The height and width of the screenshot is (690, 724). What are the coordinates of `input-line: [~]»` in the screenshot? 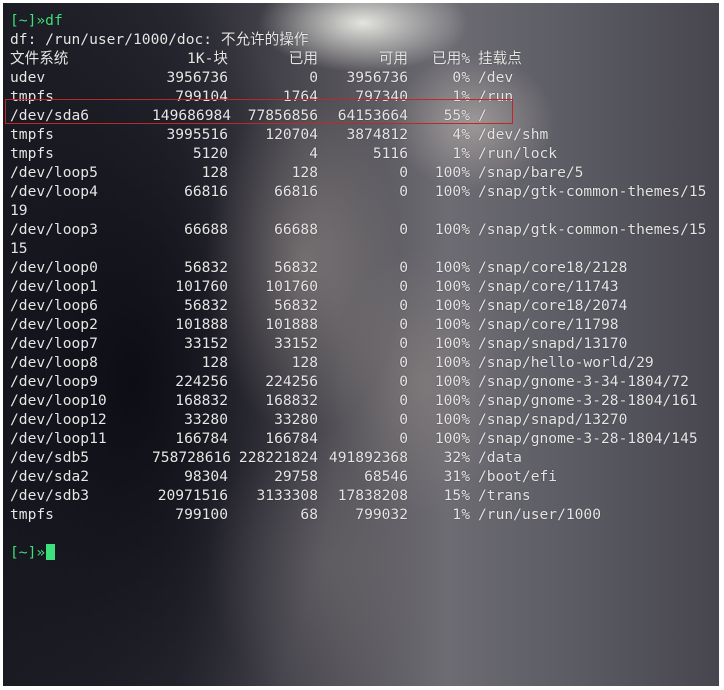 It's located at (358, 552).